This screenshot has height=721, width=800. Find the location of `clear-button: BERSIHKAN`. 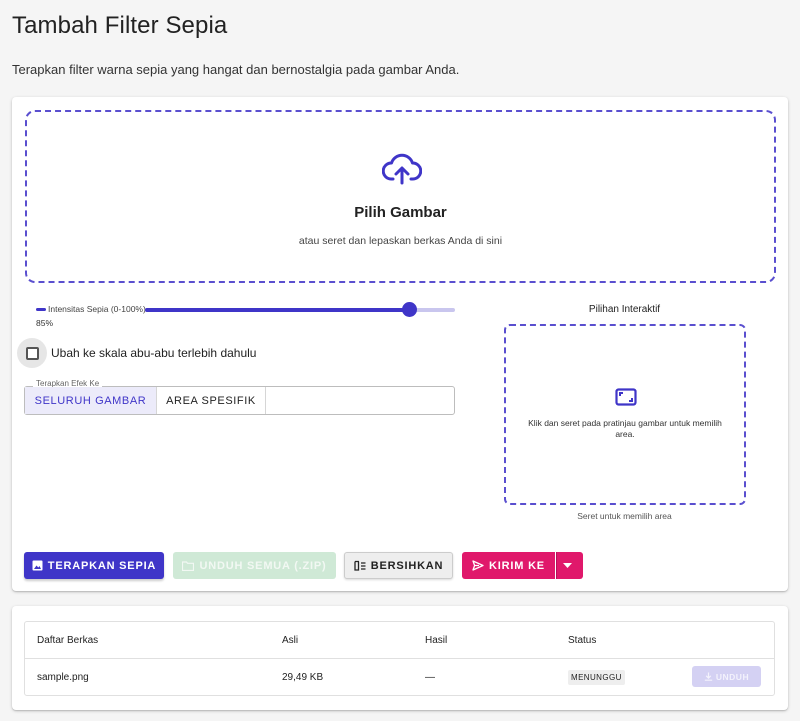

clear-button: BERSIHKAN is located at coordinates (398, 565).